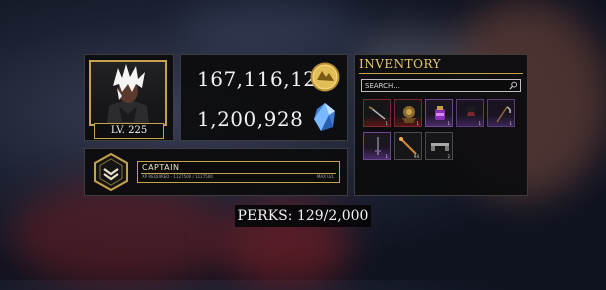 This screenshot has width=606, height=290. What do you see at coordinates (111, 172) in the screenshot?
I see `rank-hexagon-icon` at bounding box center [111, 172].